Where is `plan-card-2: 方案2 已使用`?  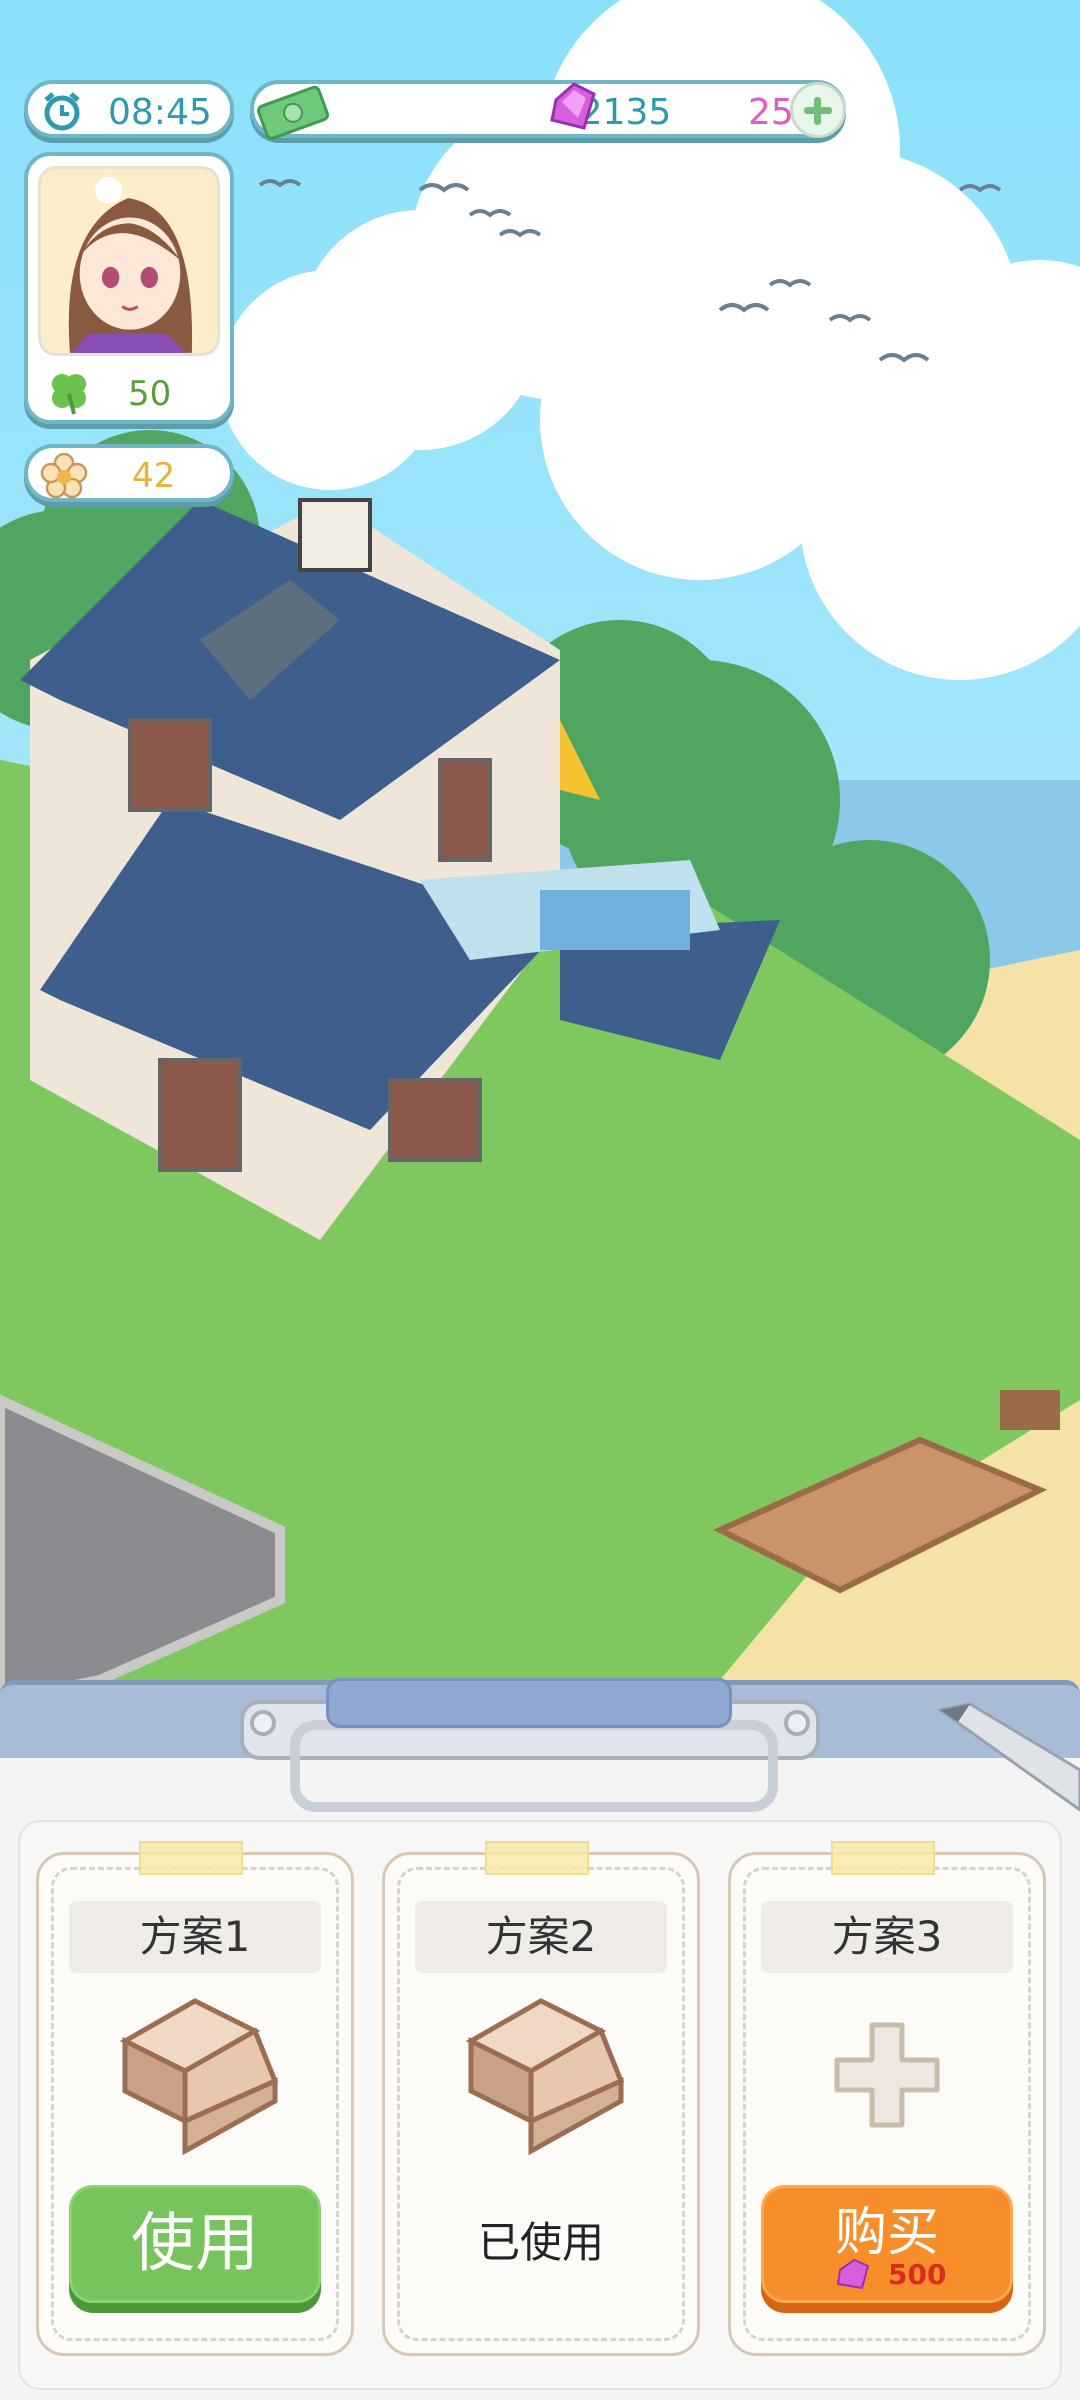 plan-card-2: 方案2 已使用 is located at coordinates (541, 2098).